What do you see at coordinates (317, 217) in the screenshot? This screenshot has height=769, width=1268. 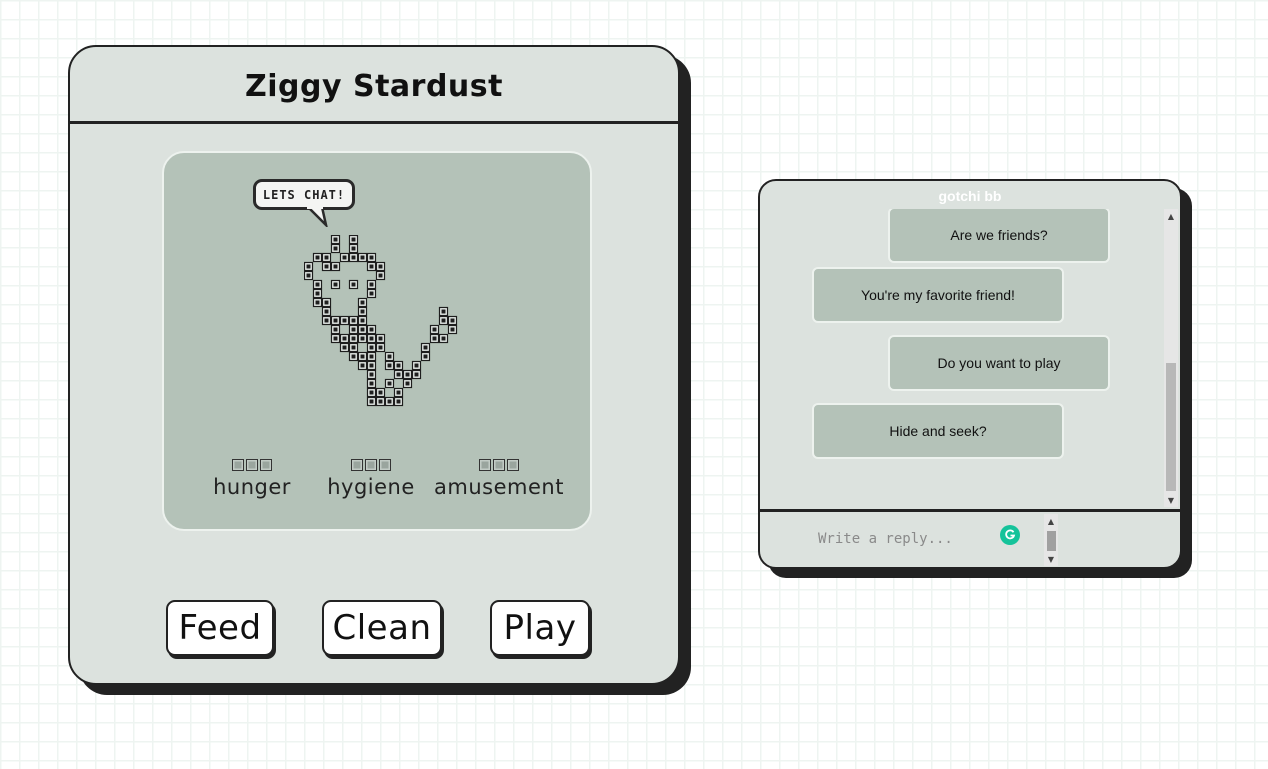 I see `speech-bubble-tail` at bounding box center [317, 217].